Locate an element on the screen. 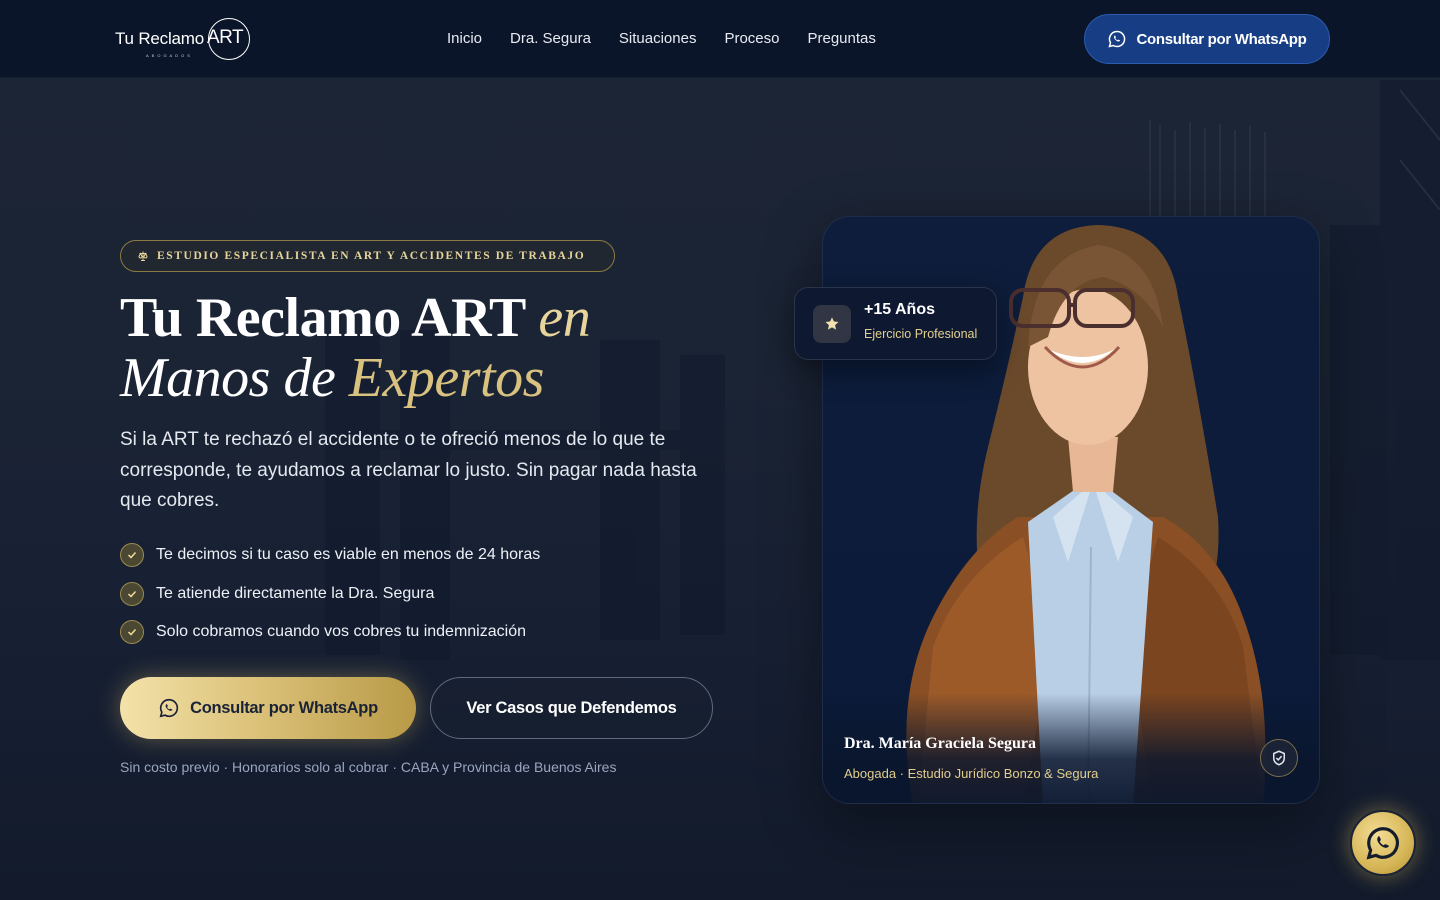  site-logo: Tu Reclamo ART ABOGADOS is located at coordinates (185, 39).